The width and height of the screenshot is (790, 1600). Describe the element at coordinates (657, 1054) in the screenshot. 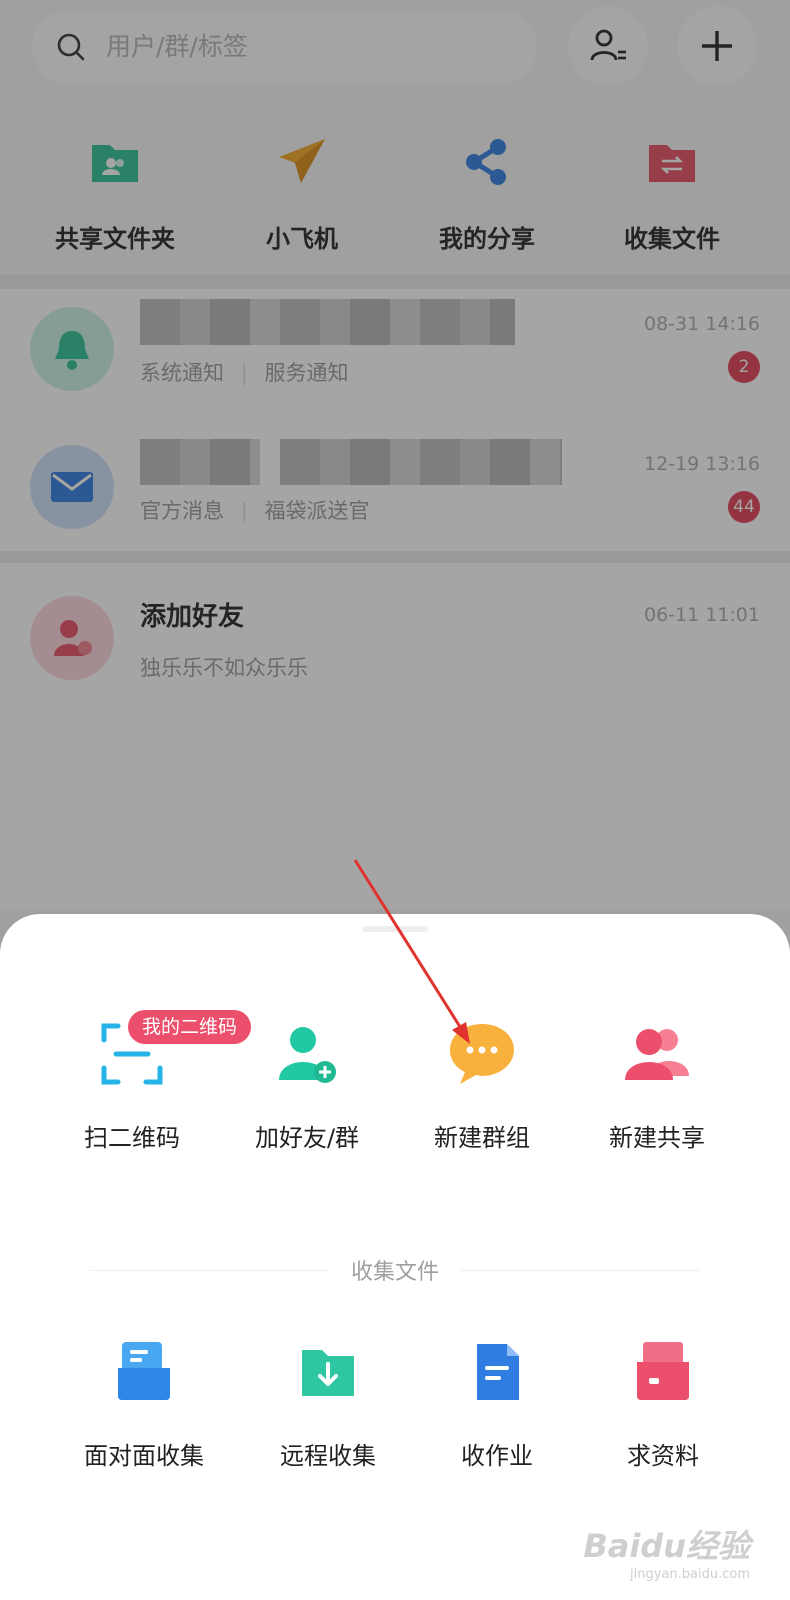

I see `group-share-icon` at that location.